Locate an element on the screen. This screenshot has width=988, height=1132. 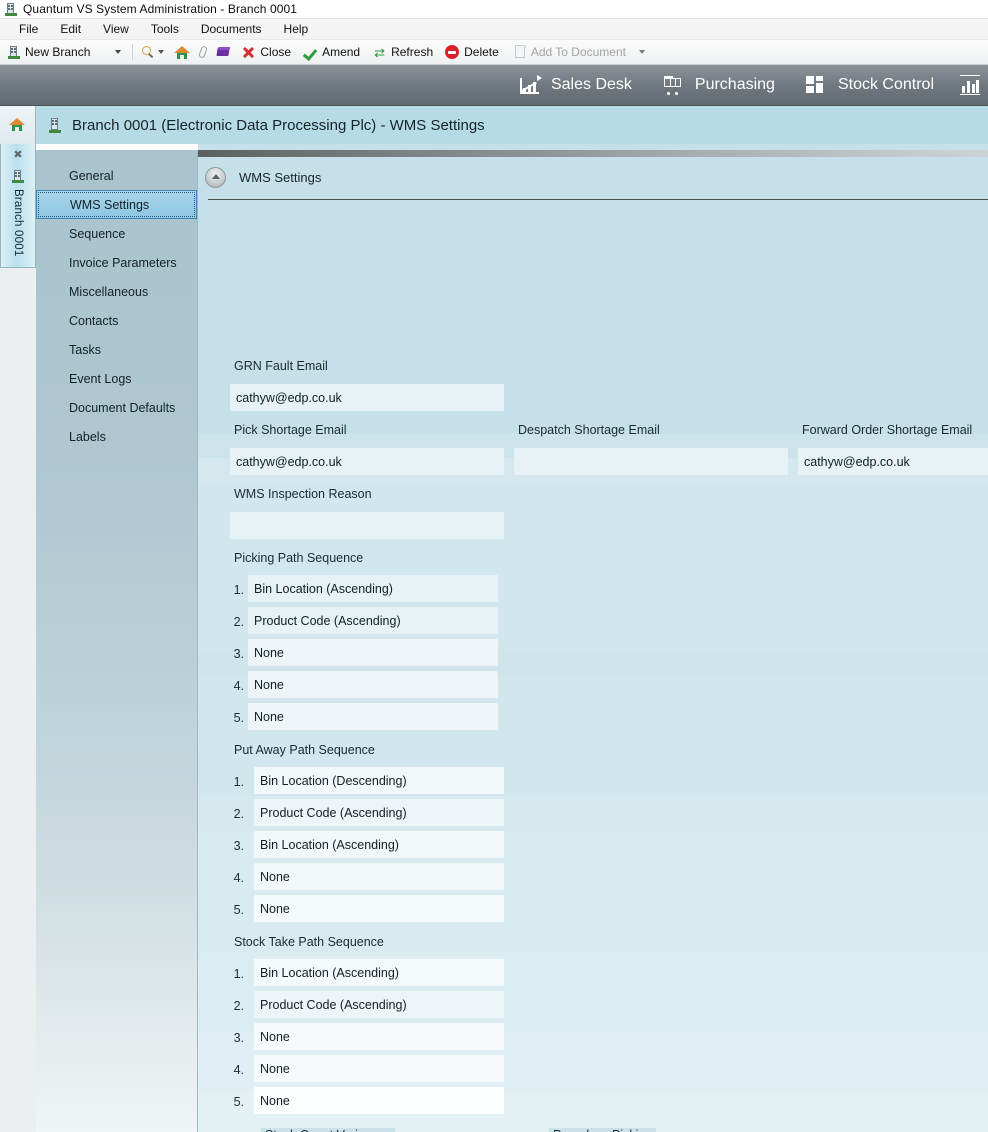
paperclip-icon is located at coordinates (203, 52).